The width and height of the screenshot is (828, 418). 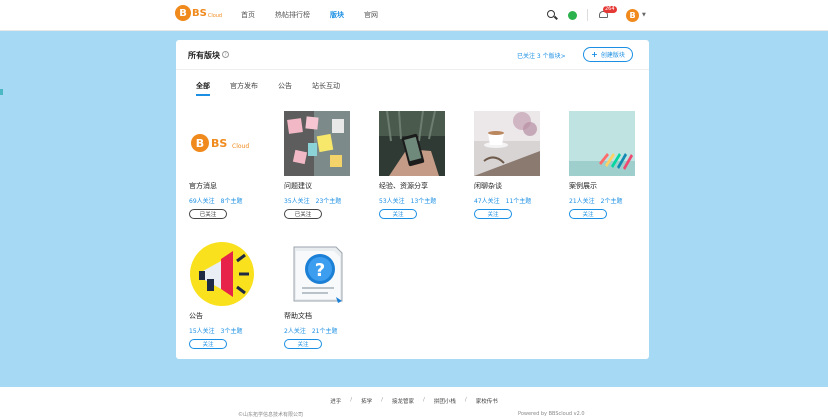 What do you see at coordinates (183, 13) in the screenshot?
I see `logo-mark: B` at bounding box center [183, 13].